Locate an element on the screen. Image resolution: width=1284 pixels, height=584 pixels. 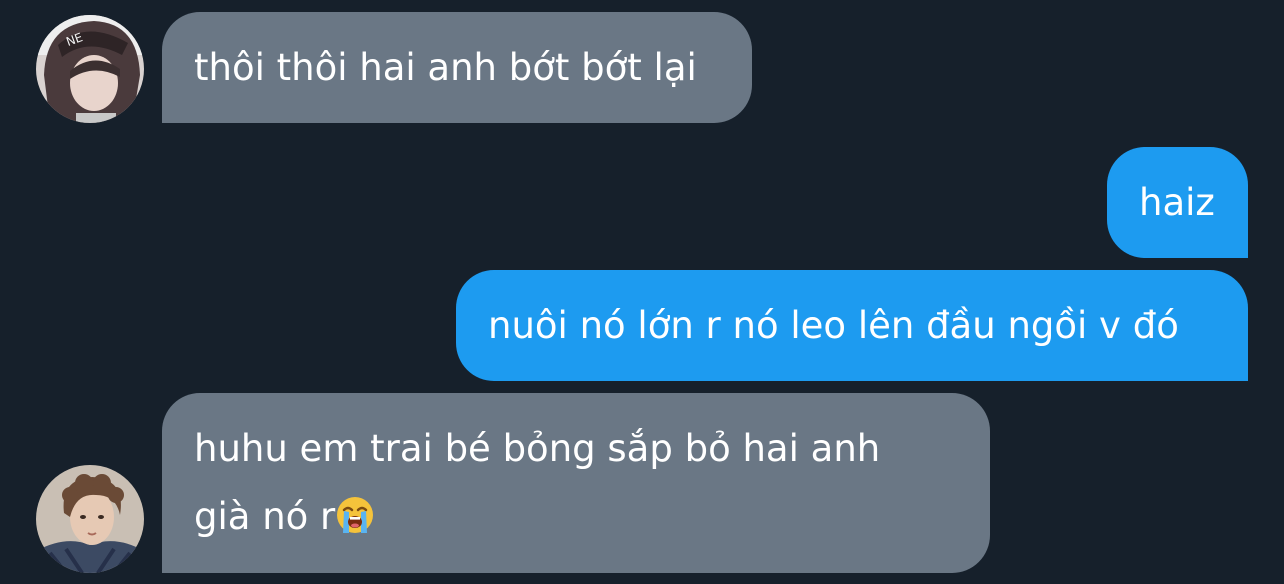
message-text: nuôi nó lớn r nó leo lên đầu ngồi v đó is located at coordinates (833, 325).